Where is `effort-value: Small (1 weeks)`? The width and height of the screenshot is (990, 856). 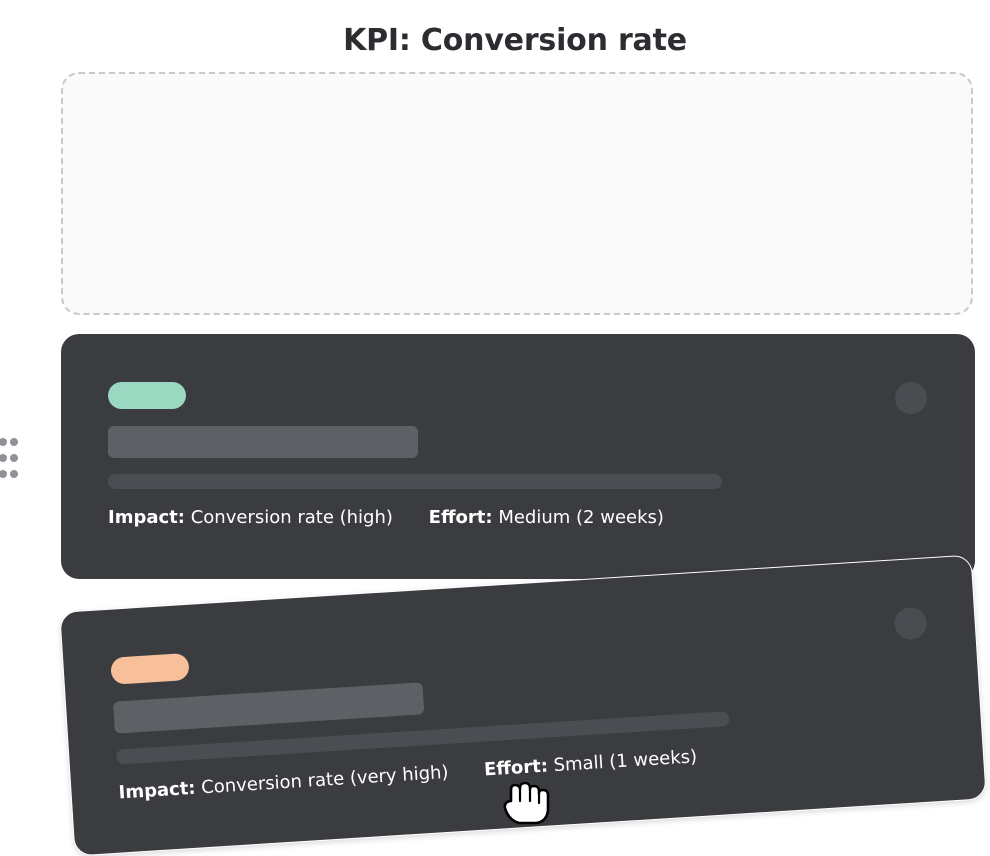 effort-value: Small (1 weeks) is located at coordinates (625, 761).